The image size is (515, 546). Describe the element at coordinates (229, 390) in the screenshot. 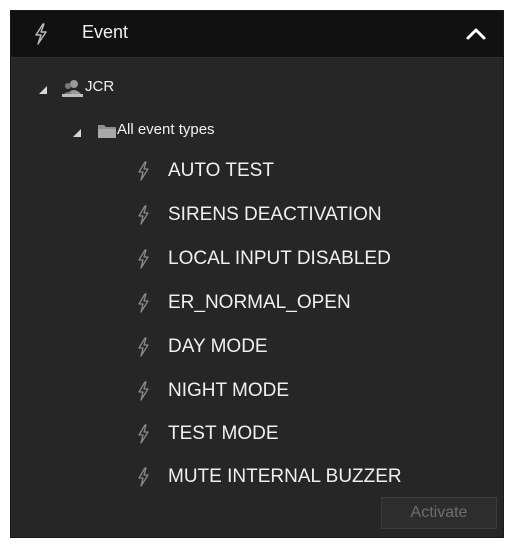

I see `event-item-label: NIGHT MODE` at that location.